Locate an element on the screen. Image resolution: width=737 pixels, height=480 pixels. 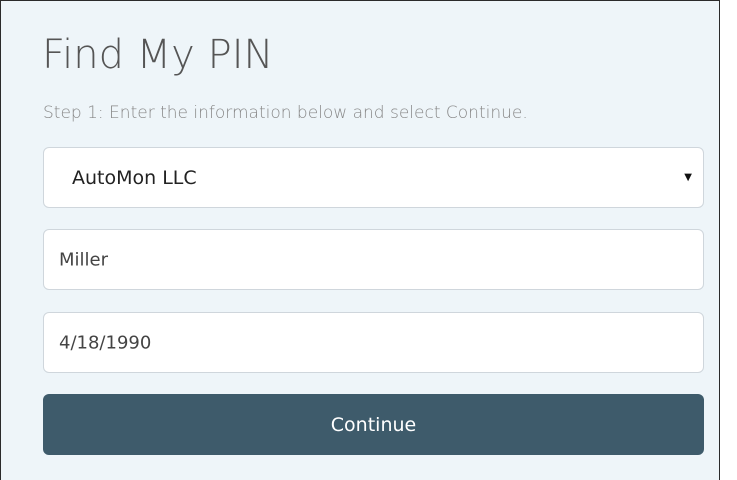
date-of-birth-input: 4/18/1990 is located at coordinates (373, 342).